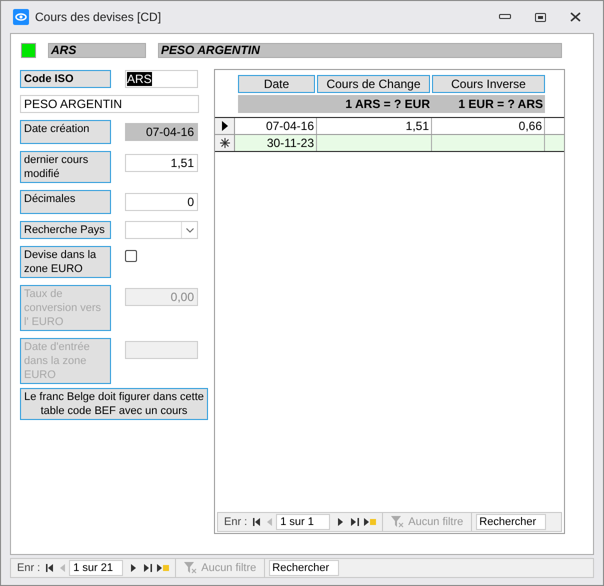  What do you see at coordinates (373, 84) in the screenshot?
I see `column-header: Cours de Change` at bounding box center [373, 84].